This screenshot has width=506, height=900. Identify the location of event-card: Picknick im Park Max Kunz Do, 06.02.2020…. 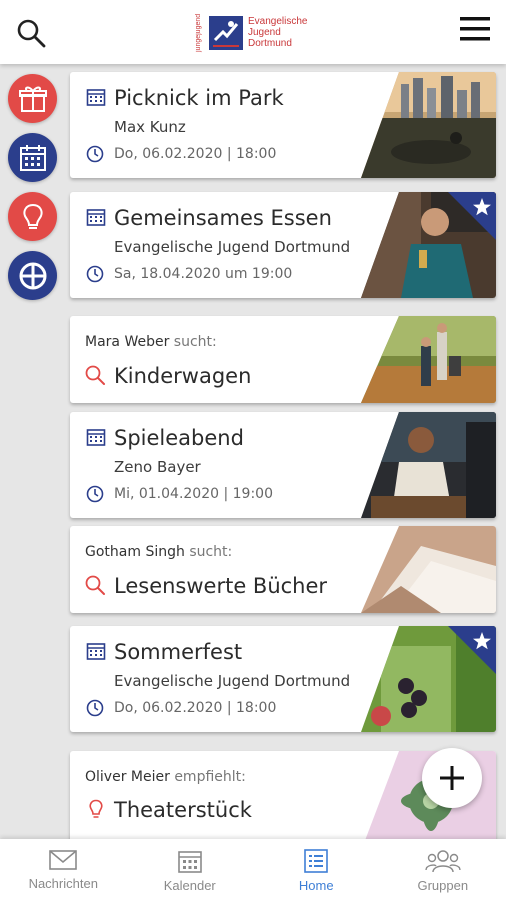
(283, 125).